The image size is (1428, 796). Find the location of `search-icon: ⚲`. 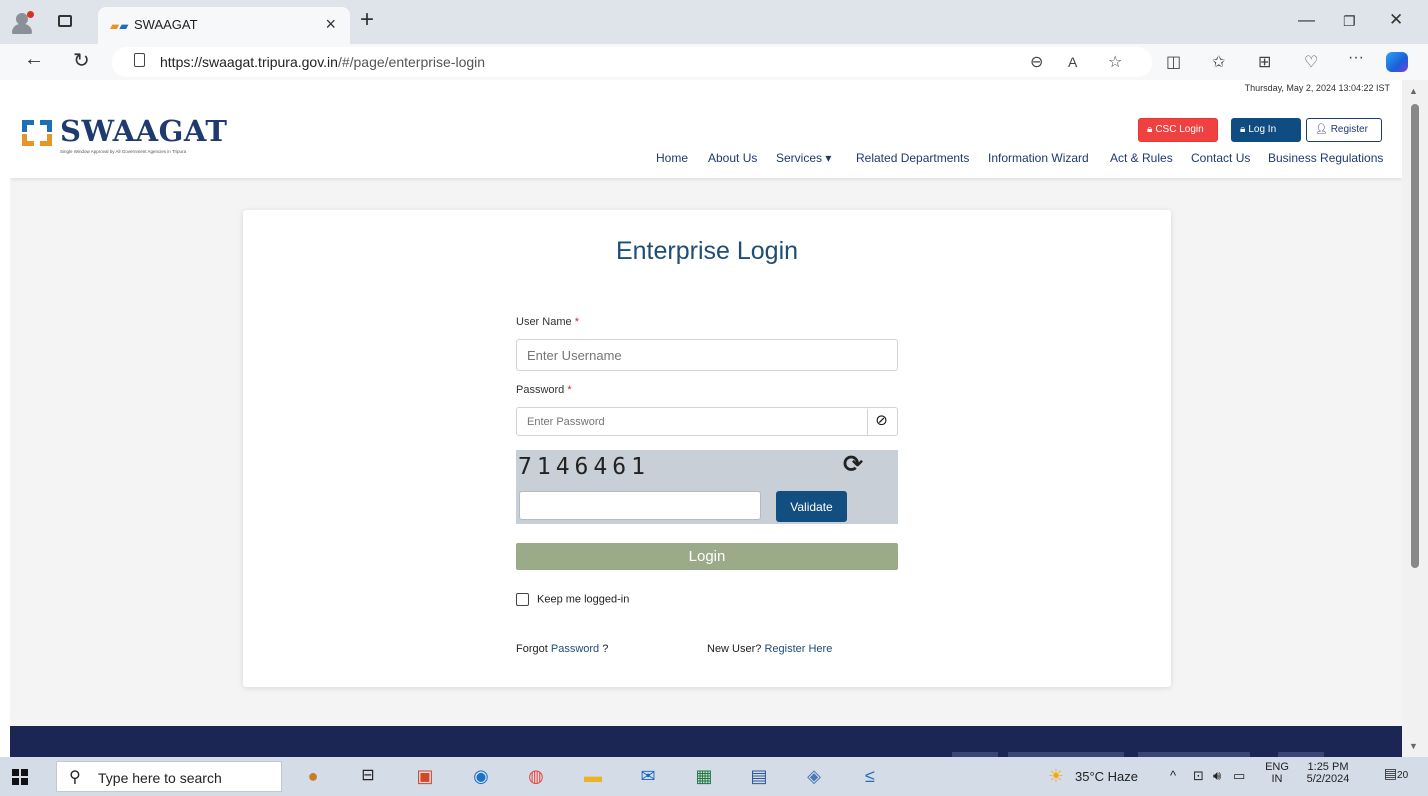

search-icon: ⚲ is located at coordinates (75, 777).